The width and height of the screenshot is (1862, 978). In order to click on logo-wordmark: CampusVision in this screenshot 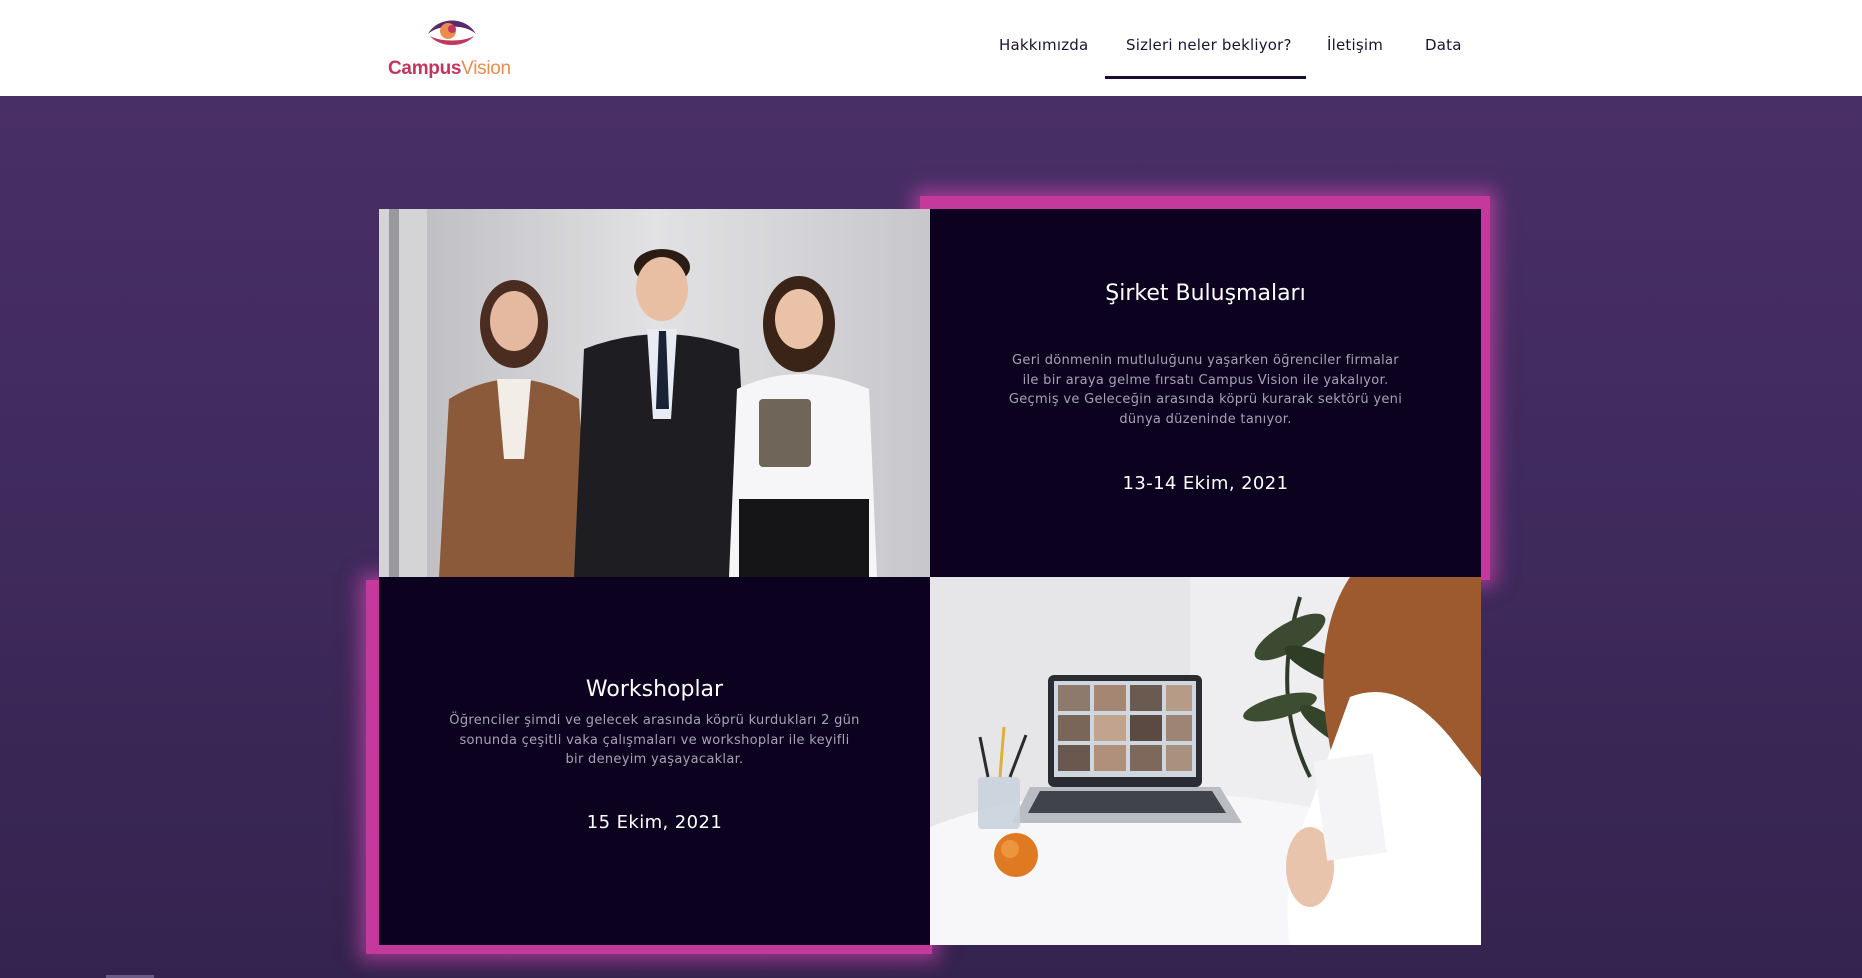, I will do `click(449, 69)`.